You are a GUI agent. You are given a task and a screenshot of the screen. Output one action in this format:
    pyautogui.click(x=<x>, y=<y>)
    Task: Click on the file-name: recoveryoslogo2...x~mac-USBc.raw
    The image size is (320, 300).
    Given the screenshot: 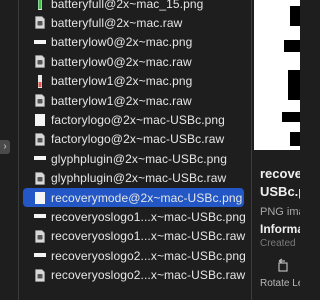 What is the action you would take?
    pyautogui.click(x=148, y=275)
    